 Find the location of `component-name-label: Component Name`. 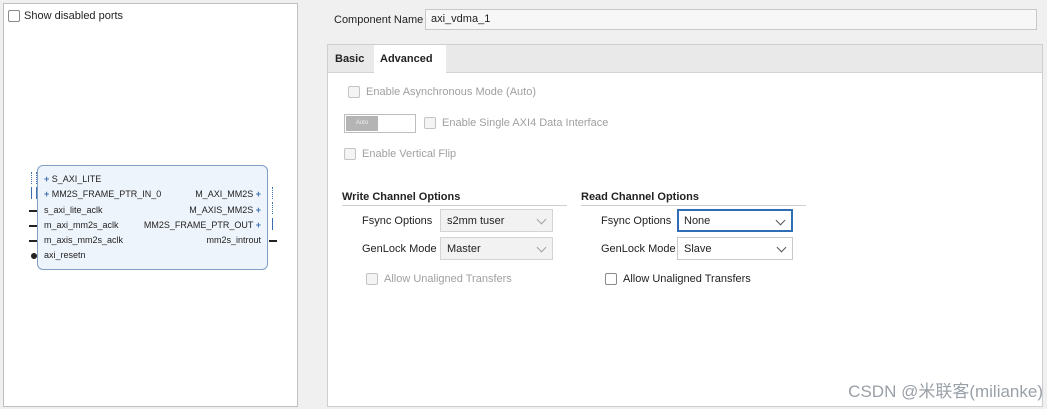

component-name-label: Component Name is located at coordinates (379, 20).